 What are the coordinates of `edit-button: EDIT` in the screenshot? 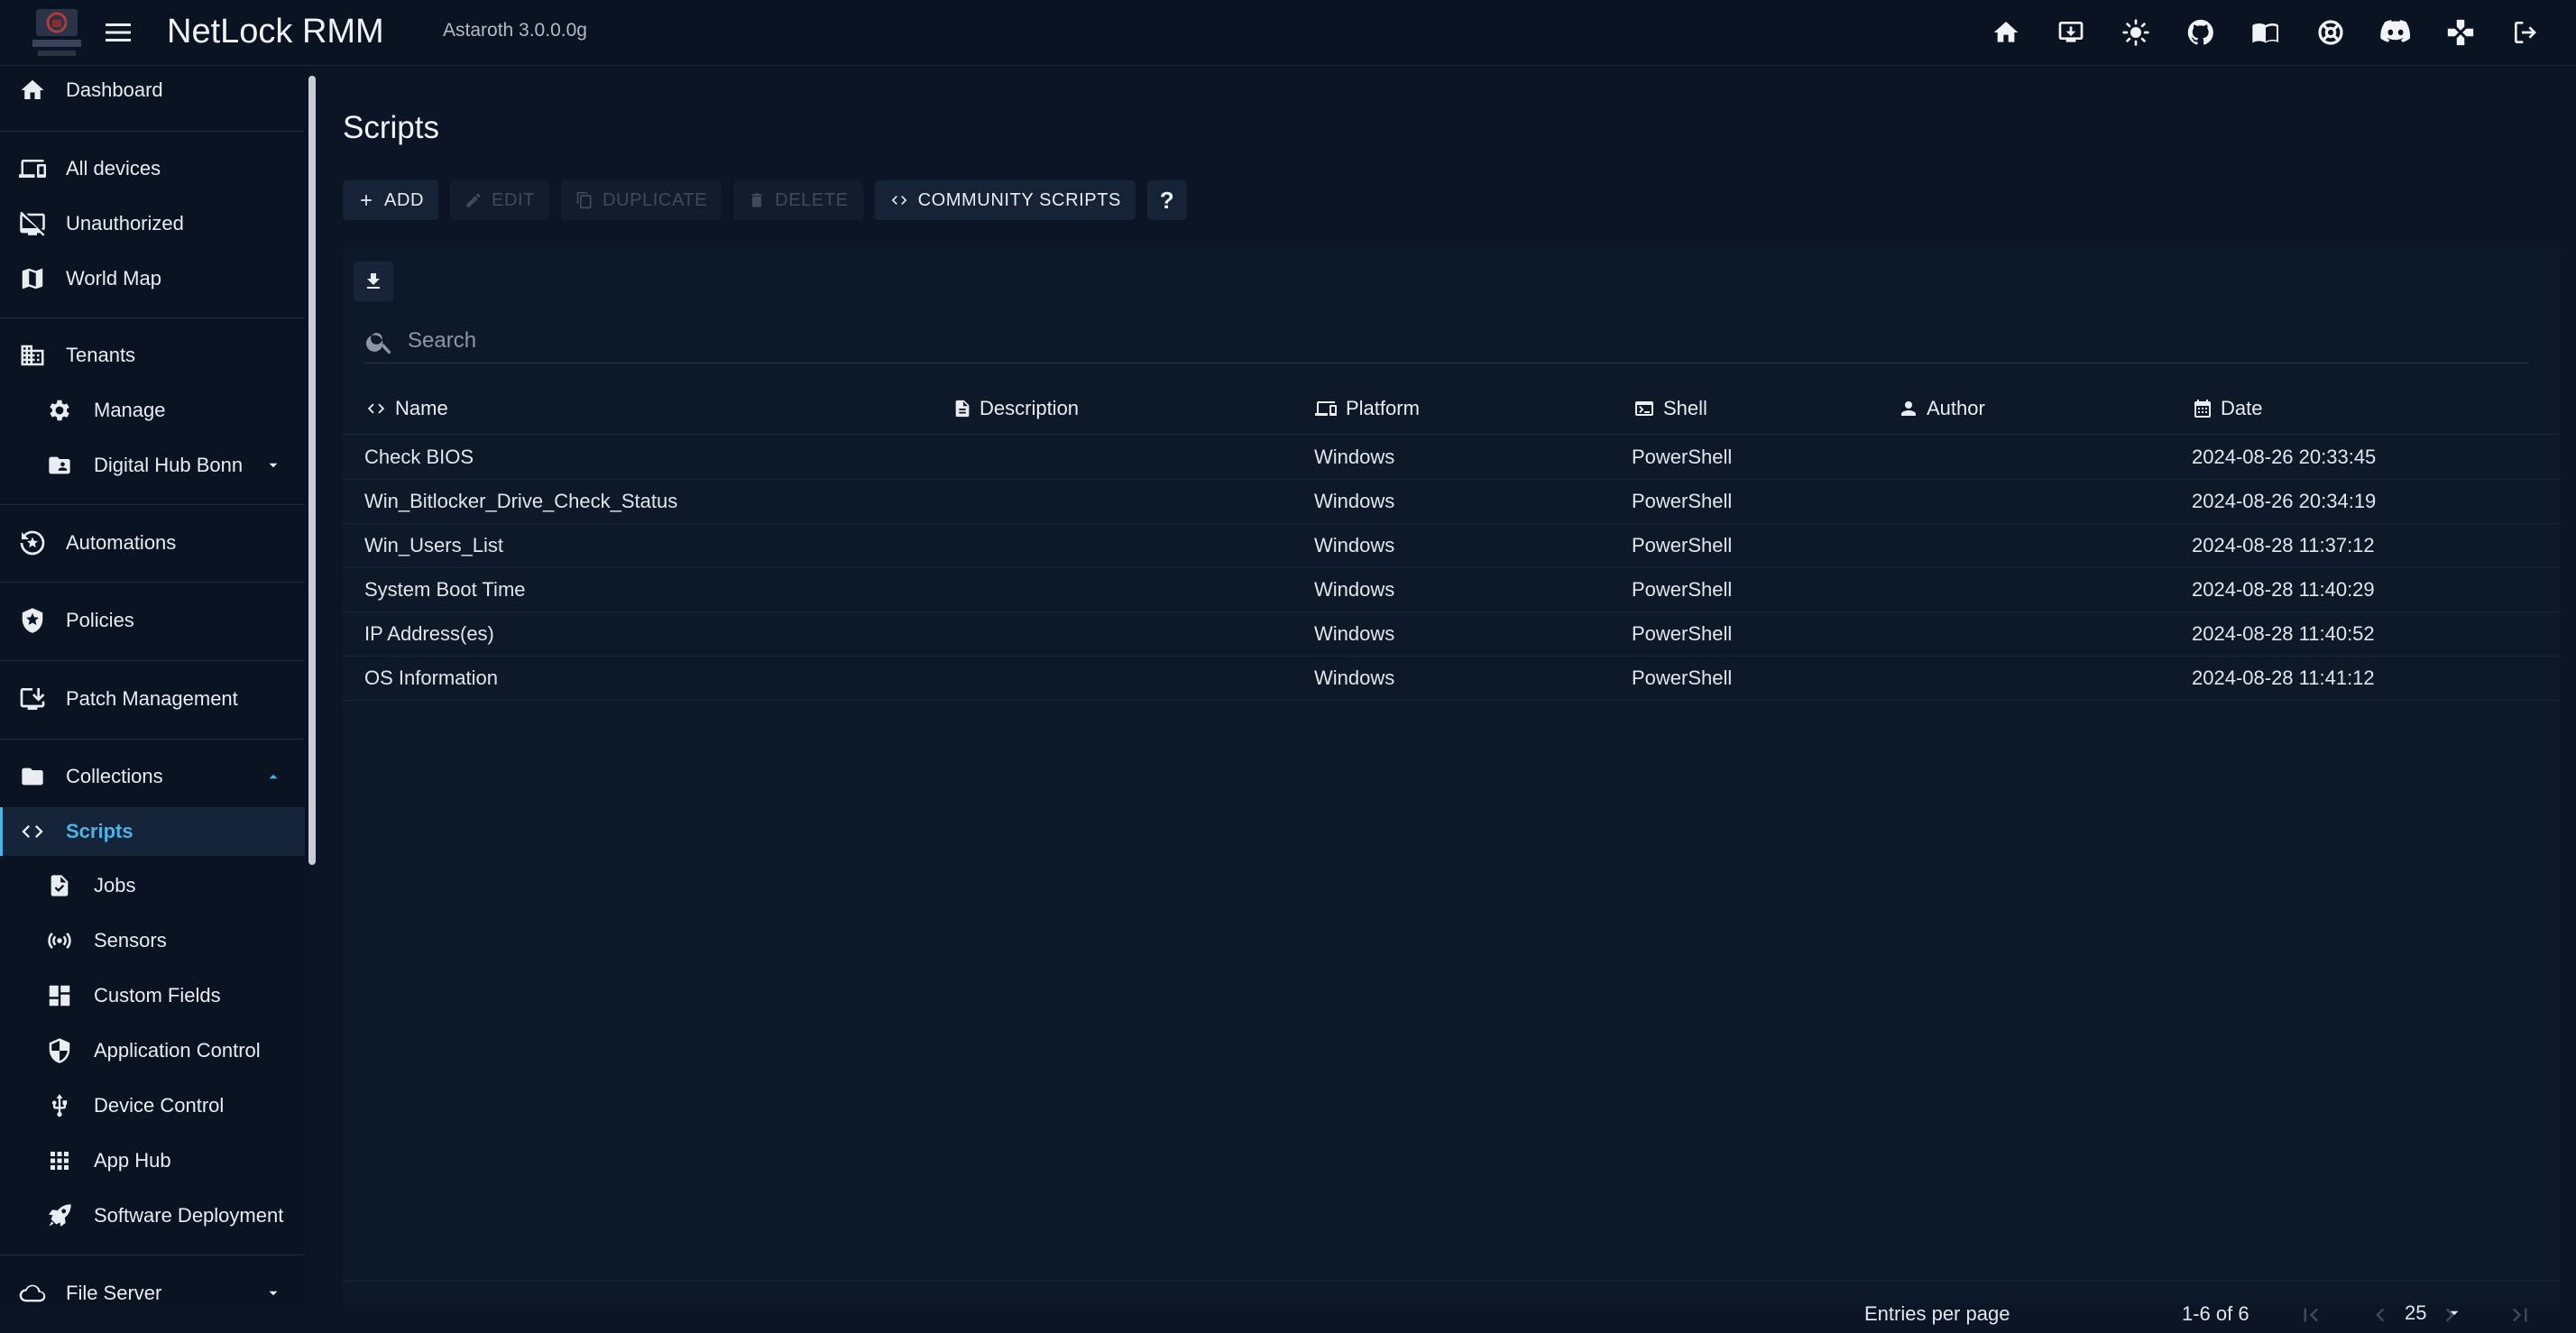 It's located at (500, 200).